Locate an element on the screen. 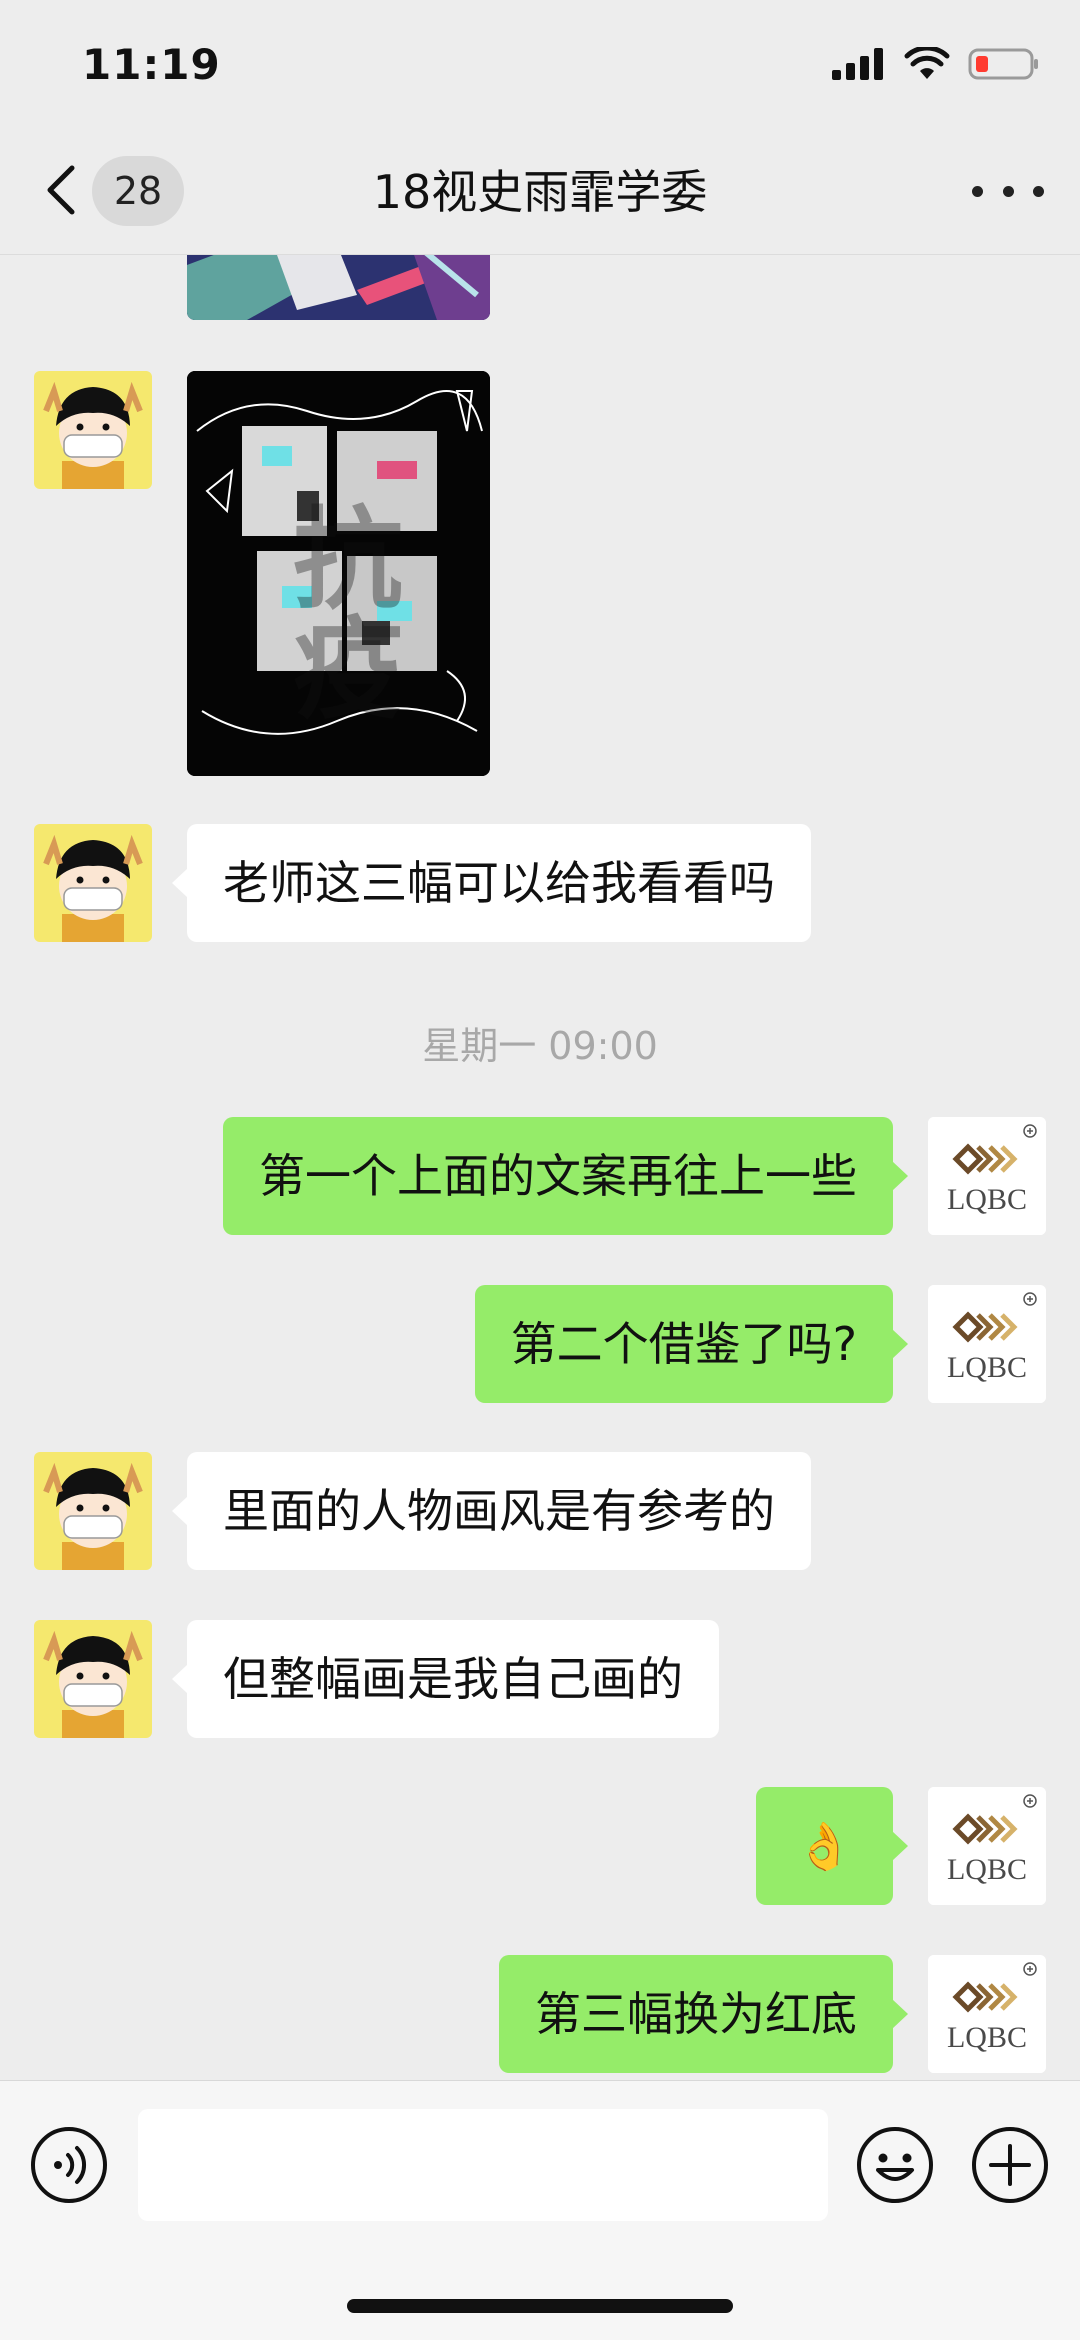  back-icon is located at coordinates (61, 190).